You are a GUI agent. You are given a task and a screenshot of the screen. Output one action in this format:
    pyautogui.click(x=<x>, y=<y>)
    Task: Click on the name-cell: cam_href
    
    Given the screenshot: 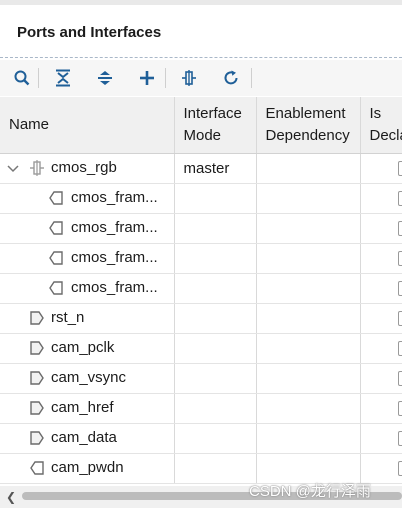 What is the action you would take?
    pyautogui.click(x=87, y=408)
    